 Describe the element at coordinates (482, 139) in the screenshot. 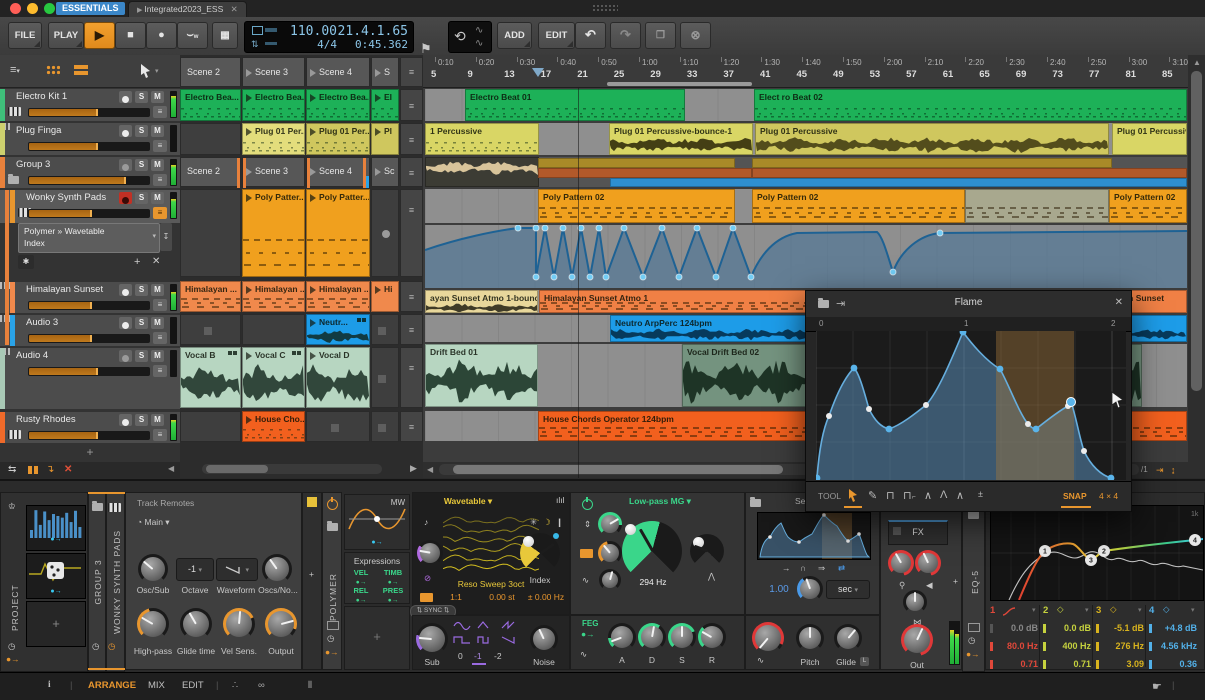

I see `arranger-clip: 1 Percussive` at that location.